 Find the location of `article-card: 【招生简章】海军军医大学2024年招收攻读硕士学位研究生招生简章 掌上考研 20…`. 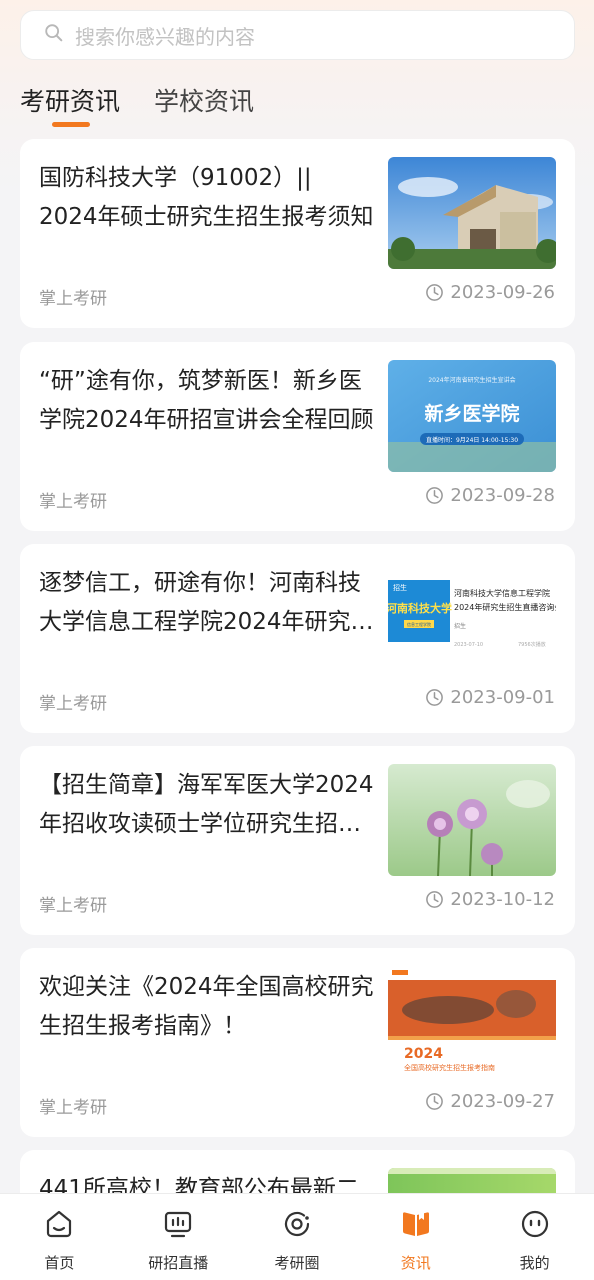

article-card: 【招生简章】海军军医大学2024年招收攻读硕士学位研究生招生简章 掌上考研 20… is located at coordinates (297, 840).